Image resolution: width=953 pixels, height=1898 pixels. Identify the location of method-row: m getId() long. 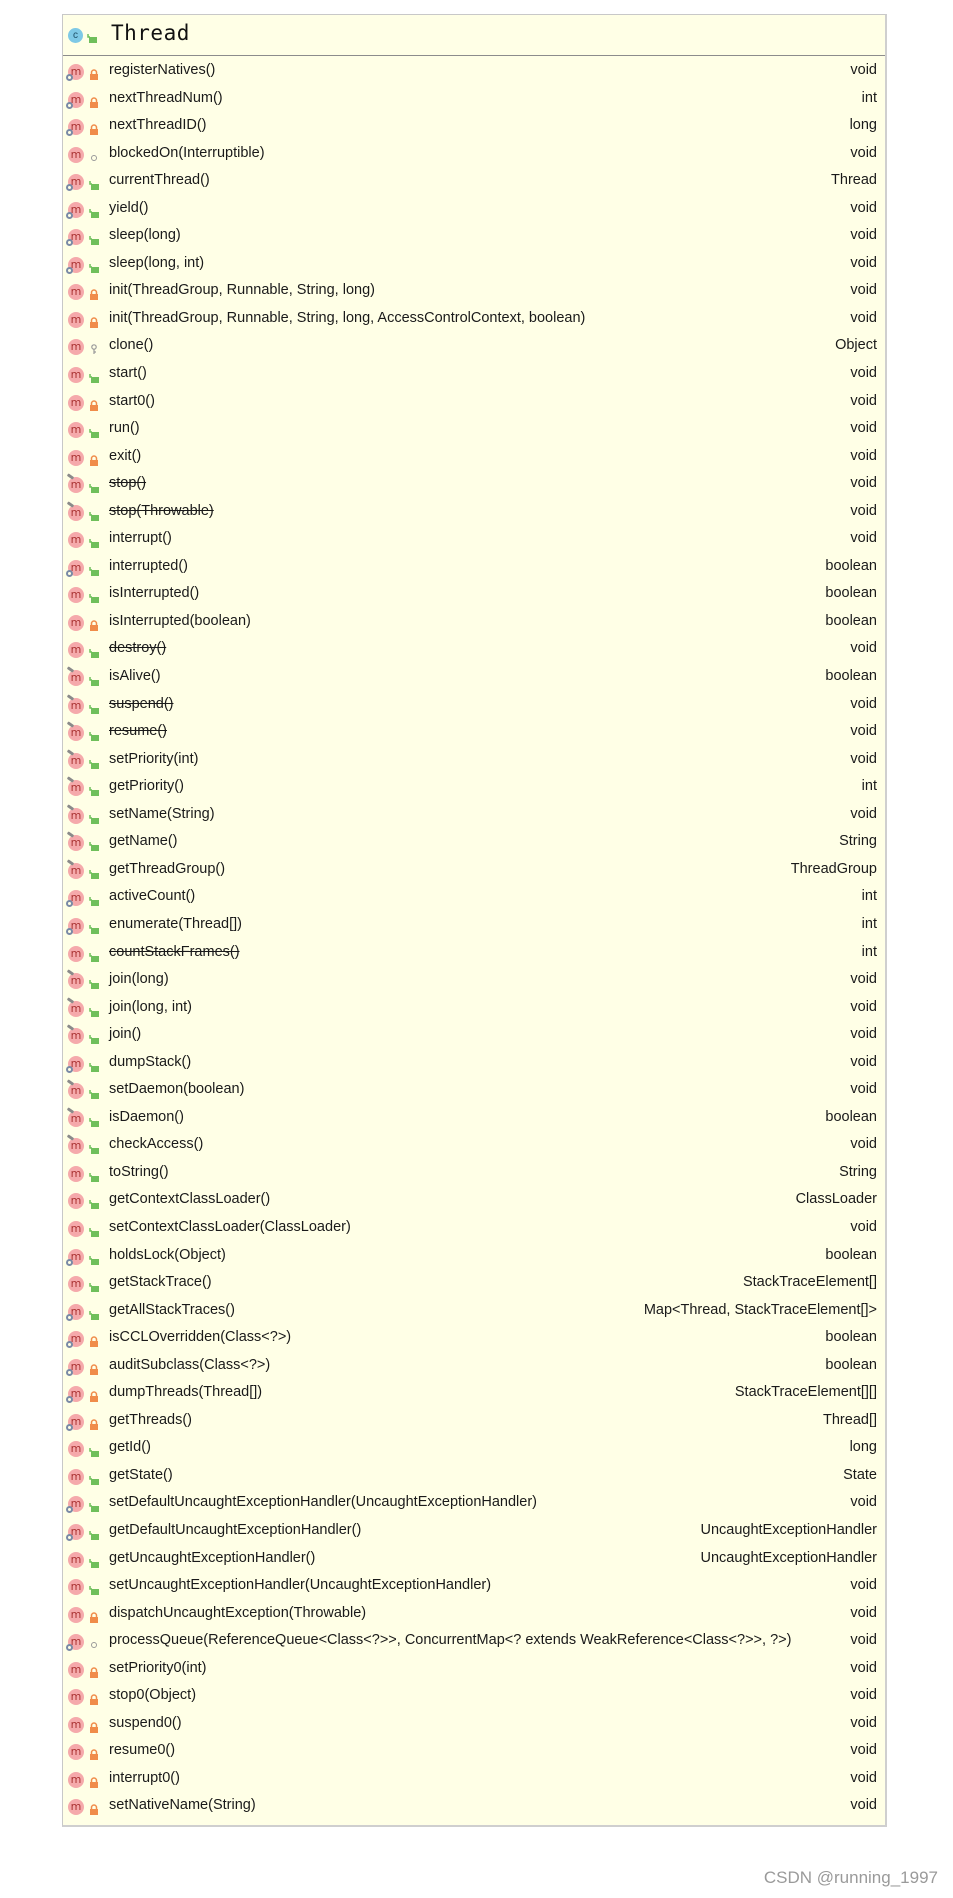
(474, 1449).